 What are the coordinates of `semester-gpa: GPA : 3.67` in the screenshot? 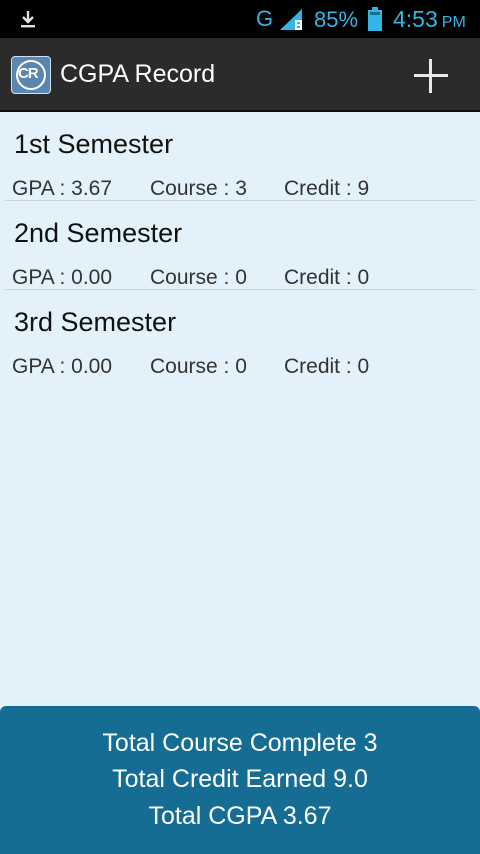 It's located at (62, 188).